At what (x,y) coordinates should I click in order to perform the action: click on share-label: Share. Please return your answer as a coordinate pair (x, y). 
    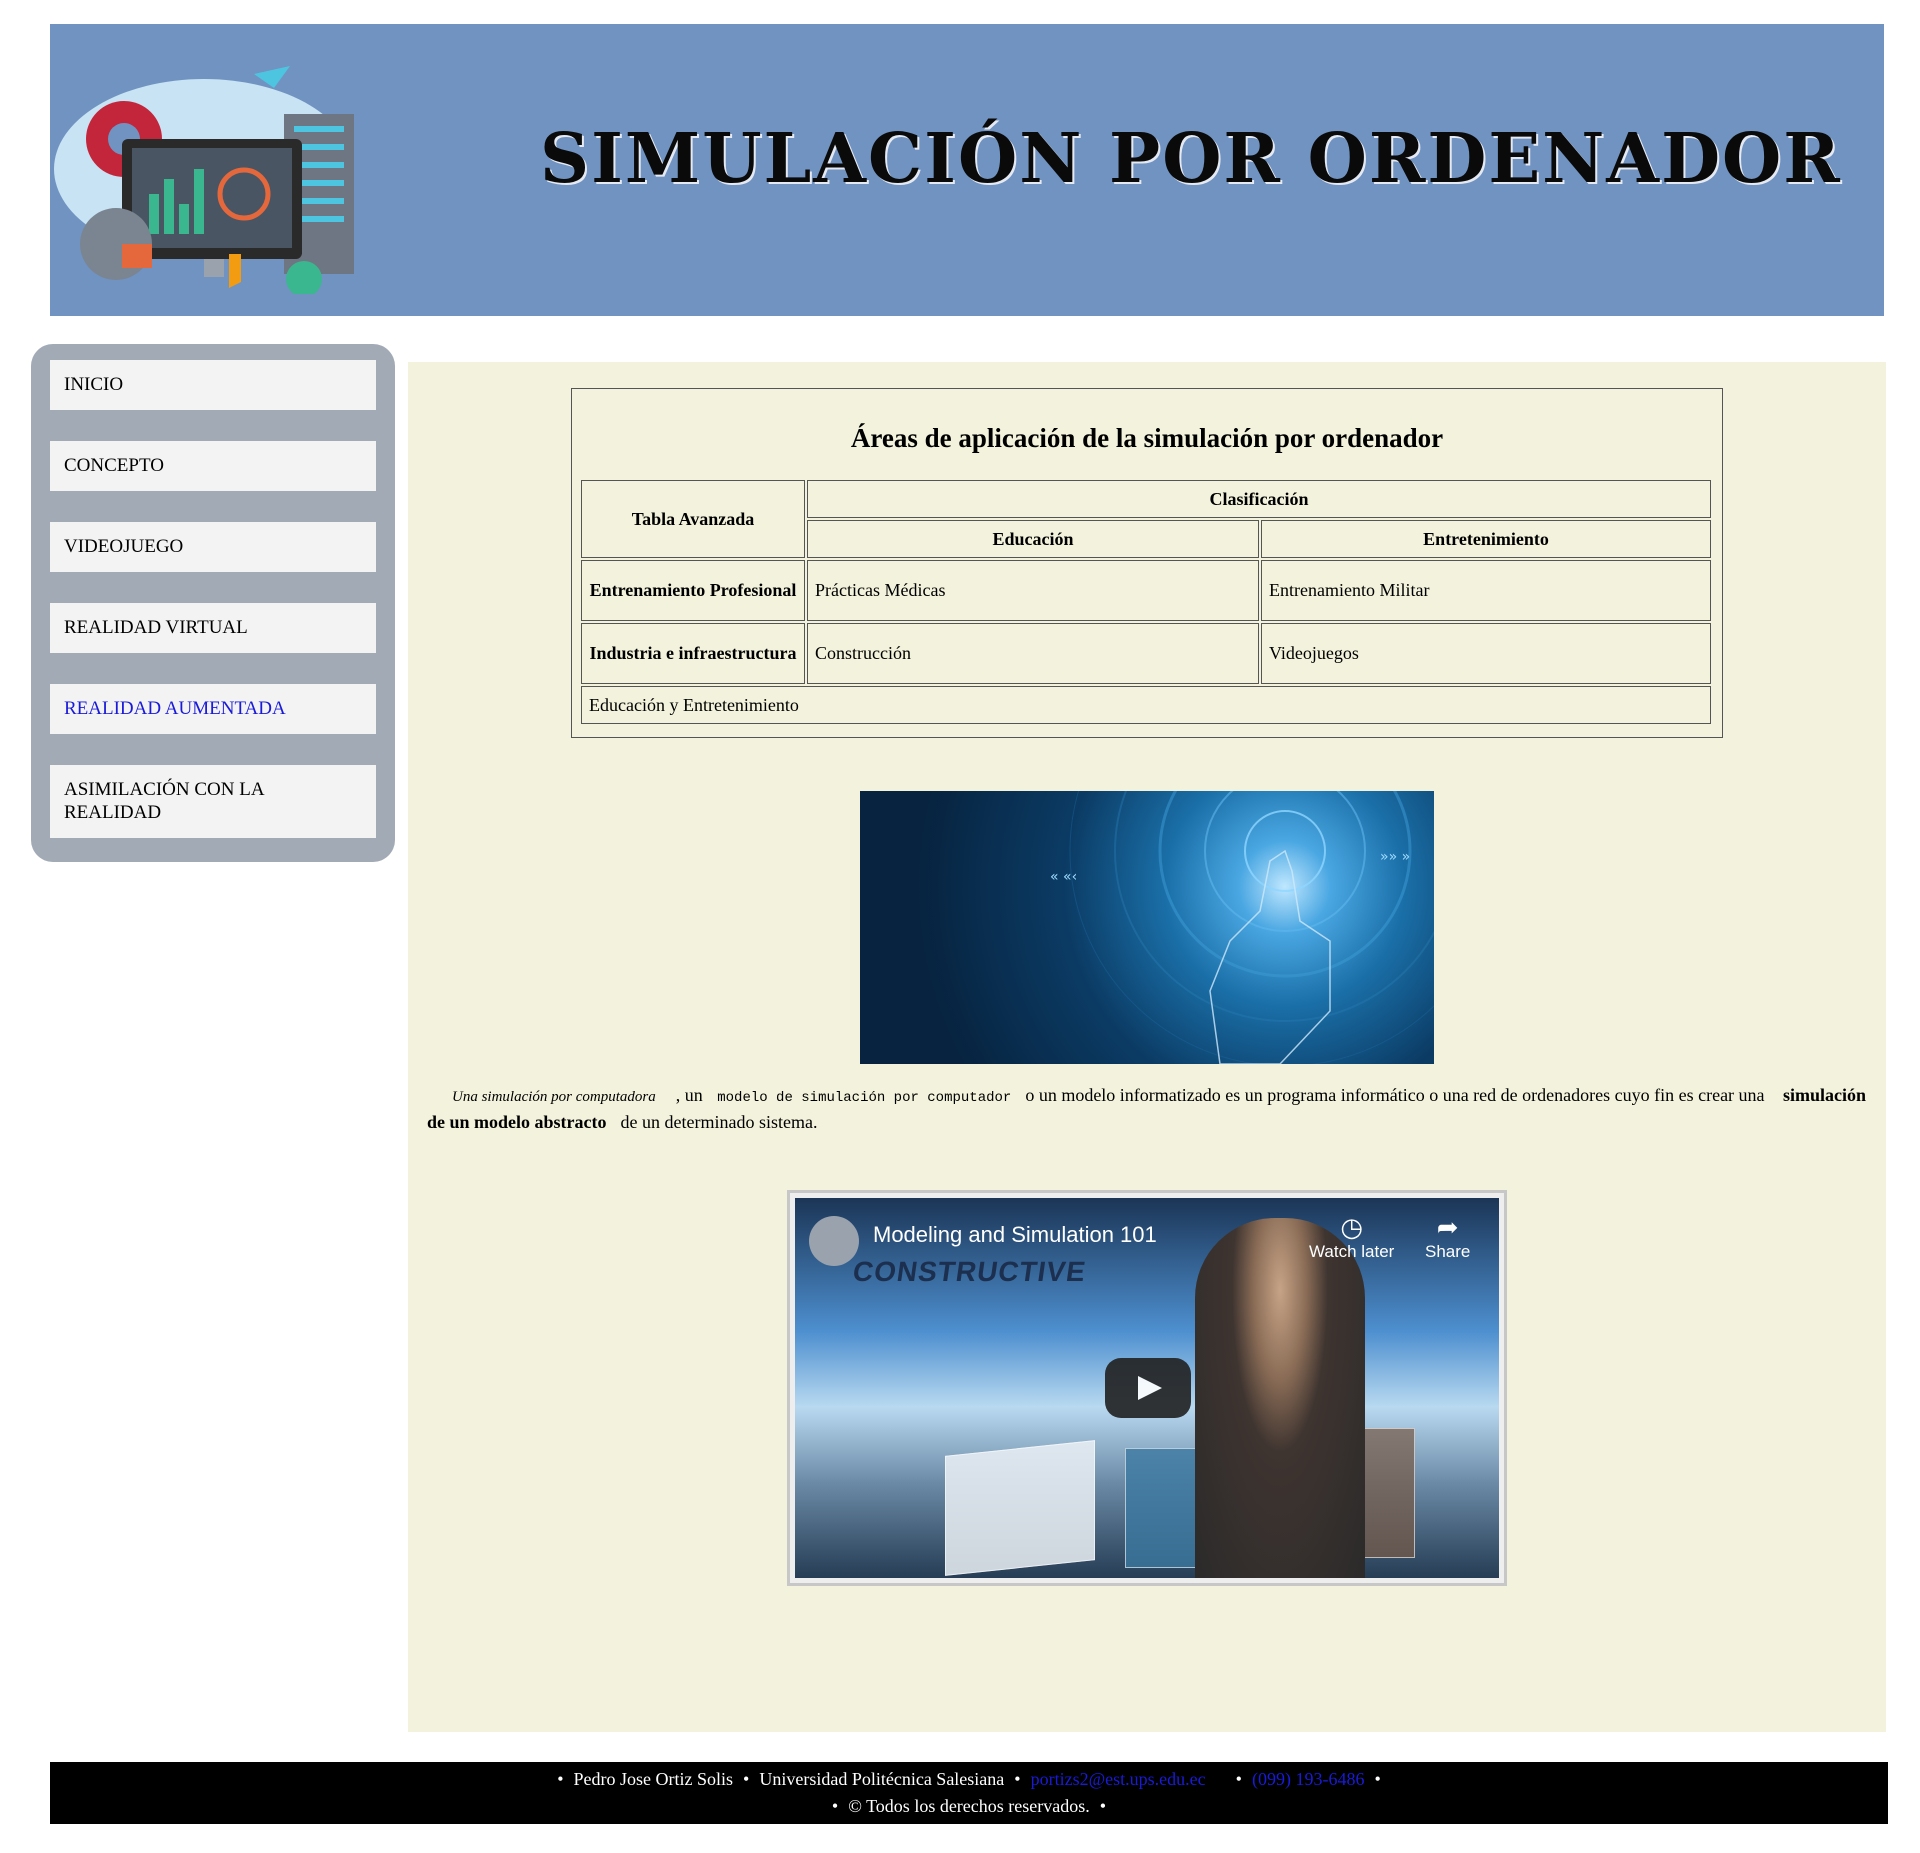
    Looking at the image, I should click on (1448, 1251).